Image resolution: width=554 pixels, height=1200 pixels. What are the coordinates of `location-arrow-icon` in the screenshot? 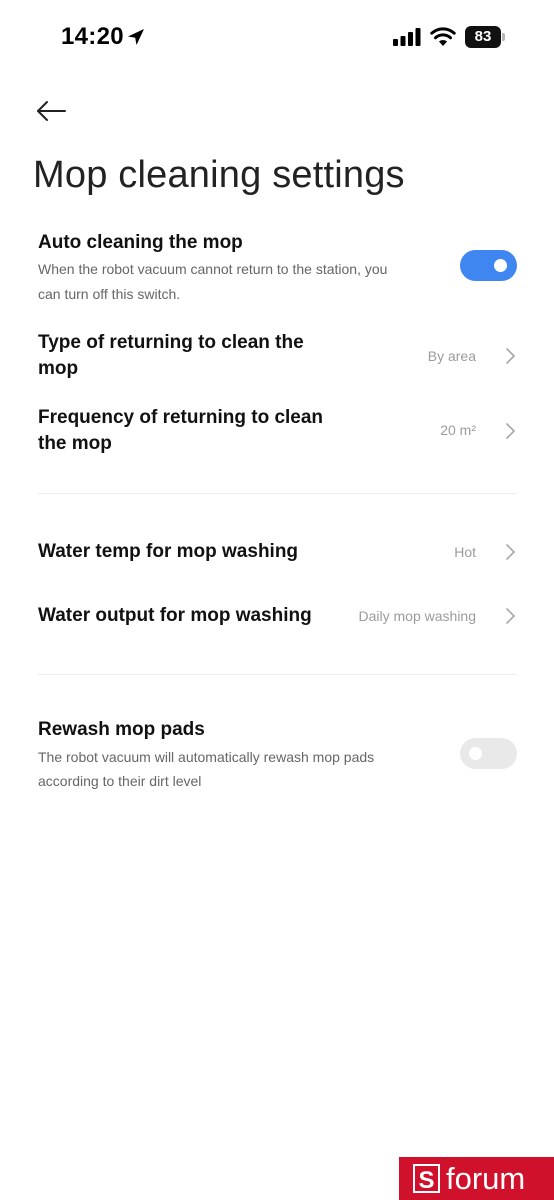 It's located at (136, 37).